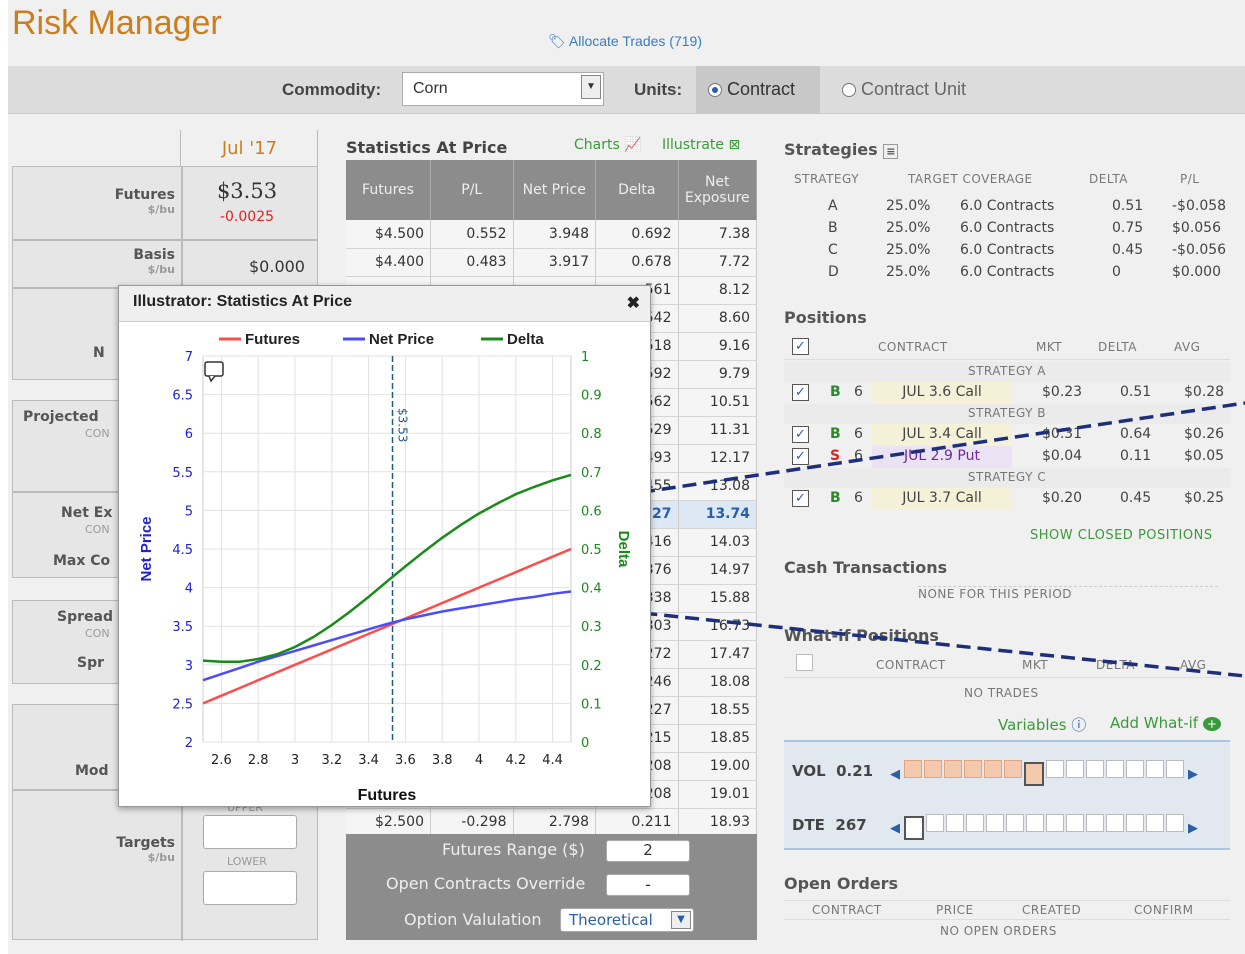 The height and width of the screenshot is (954, 1245). Describe the element at coordinates (633, 303) in the screenshot. I see `close-icon: ✖` at that location.